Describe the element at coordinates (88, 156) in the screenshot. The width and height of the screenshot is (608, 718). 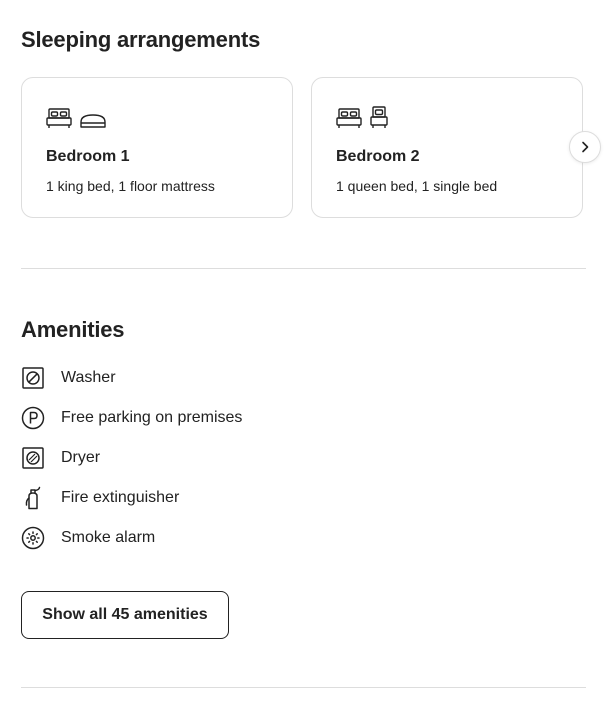
I see `room-name: Bedroom 1` at that location.